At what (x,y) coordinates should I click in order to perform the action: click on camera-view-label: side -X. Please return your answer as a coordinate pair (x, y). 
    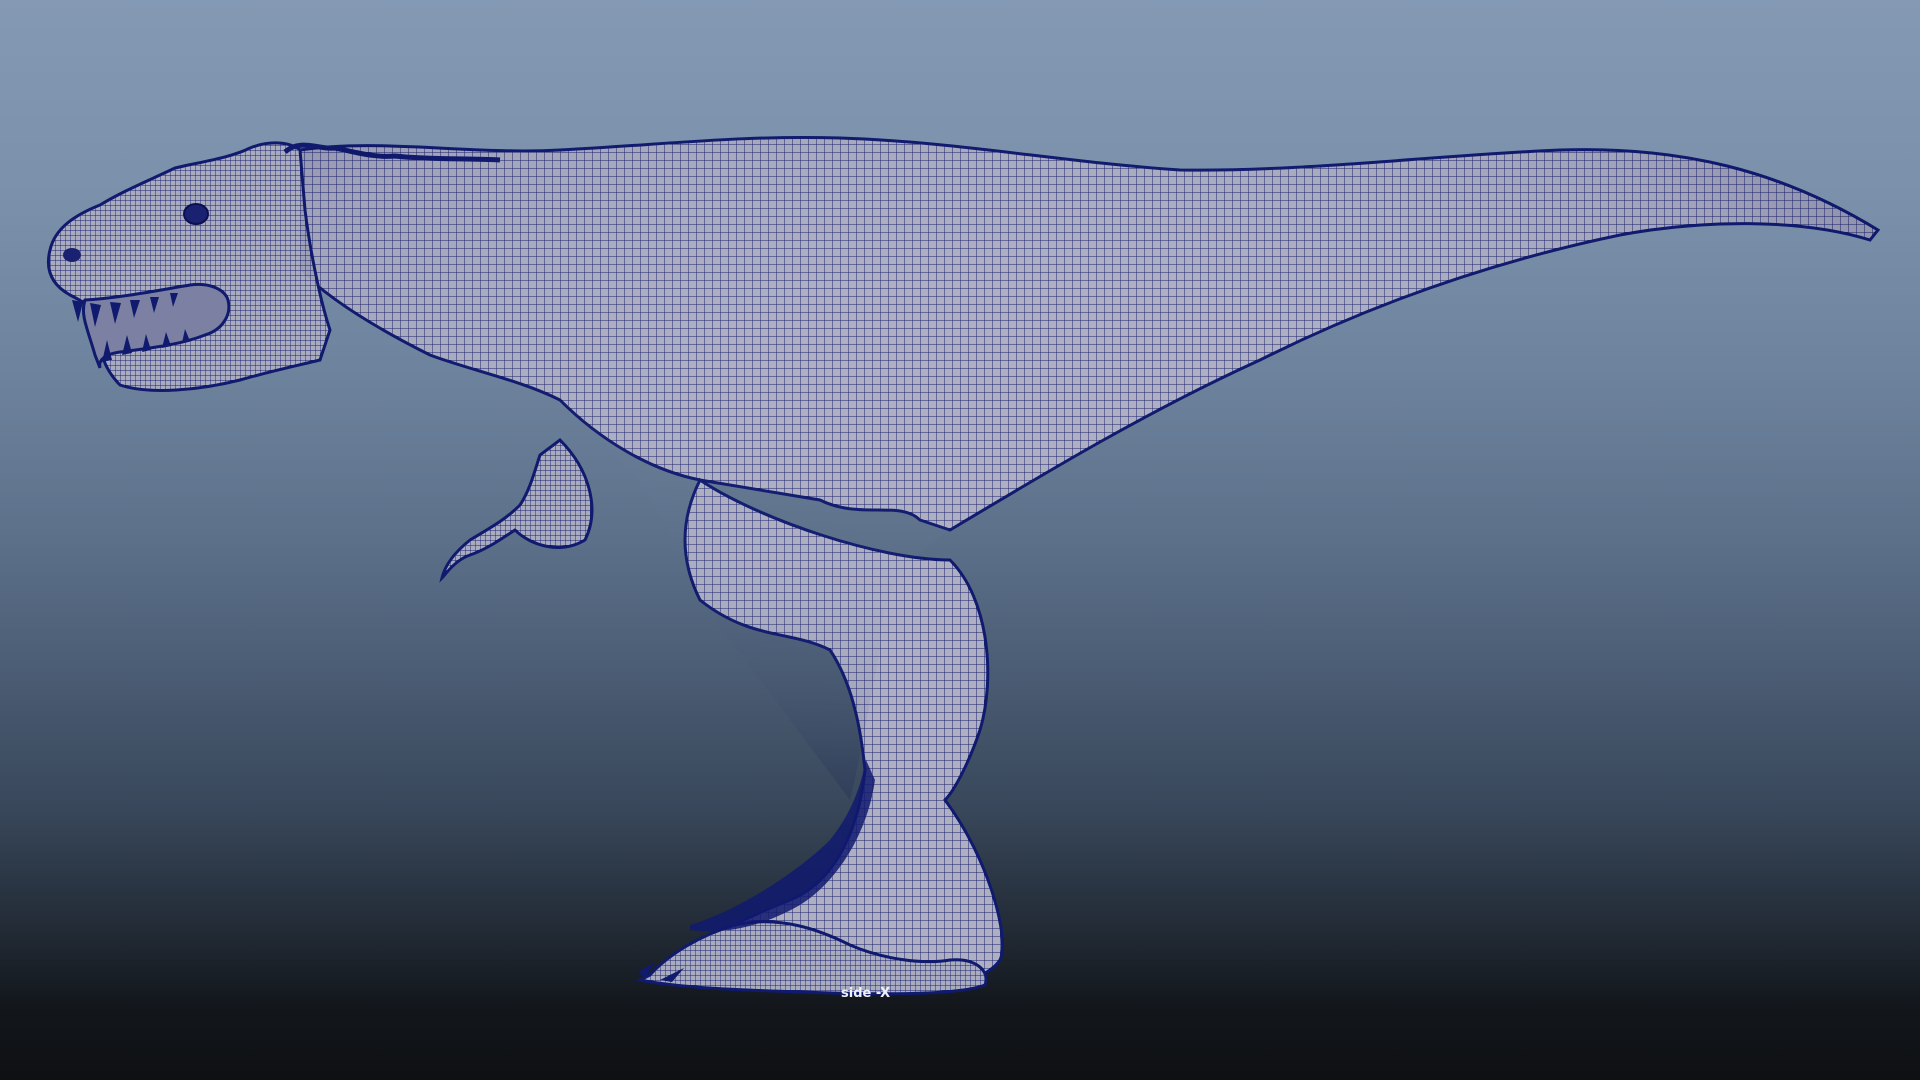
    Looking at the image, I should click on (866, 993).